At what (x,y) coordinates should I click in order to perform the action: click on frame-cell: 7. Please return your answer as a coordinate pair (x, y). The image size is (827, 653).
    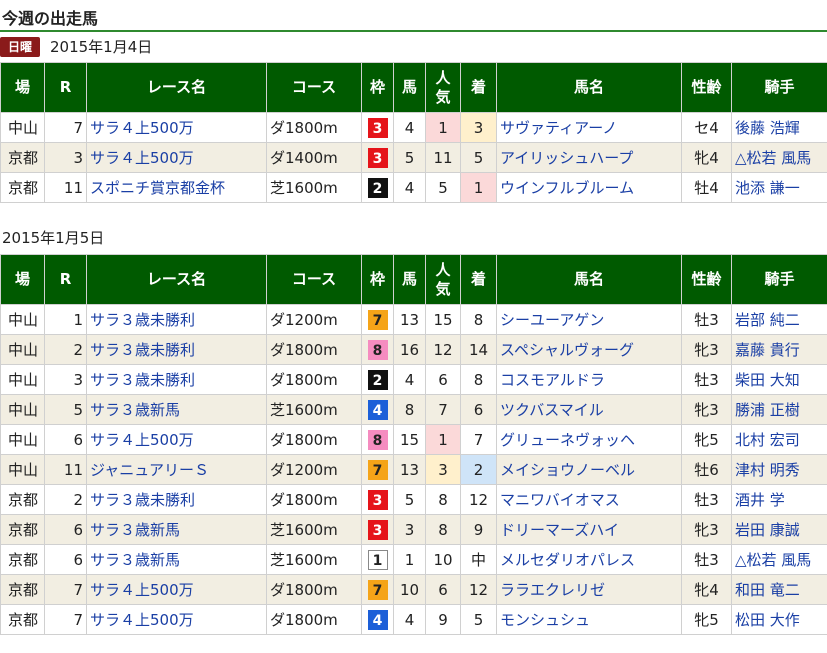
    Looking at the image, I should click on (377, 589).